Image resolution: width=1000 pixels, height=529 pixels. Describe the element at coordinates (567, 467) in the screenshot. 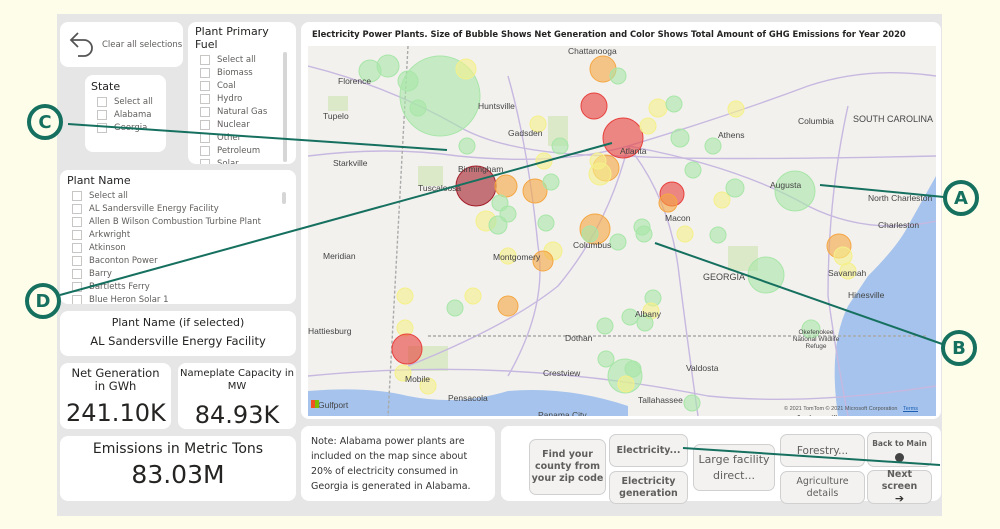

I see `find-county-button: Find your county from your zip code` at that location.